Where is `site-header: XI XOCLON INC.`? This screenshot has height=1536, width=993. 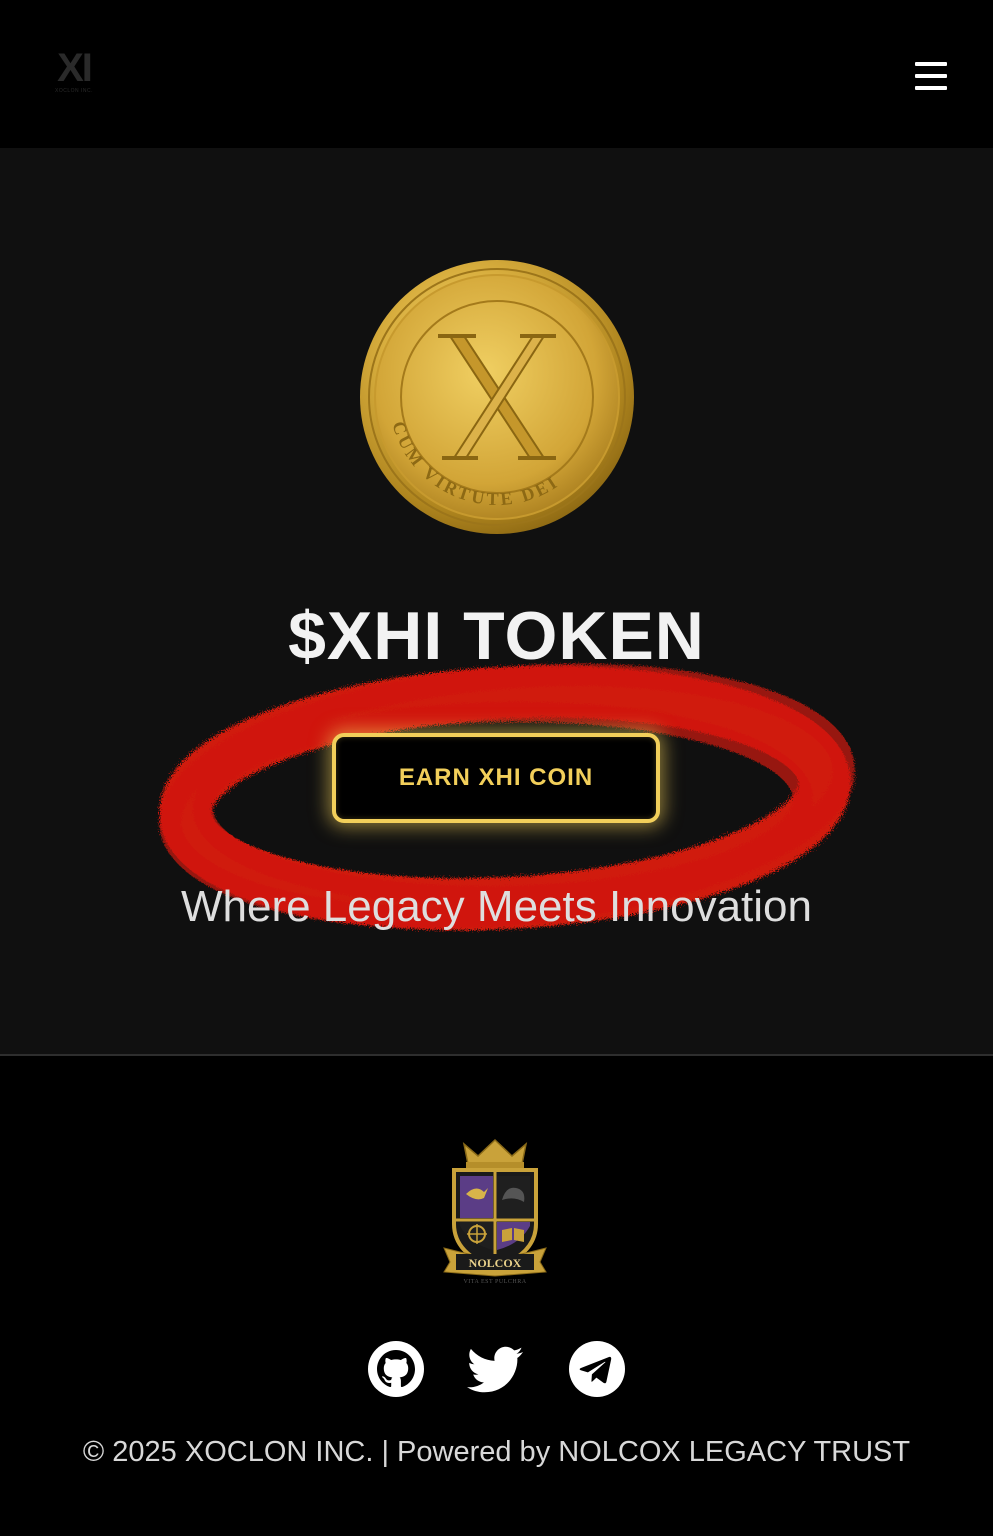 site-header: XI XOCLON INC. is located at coordinates (496, 74).